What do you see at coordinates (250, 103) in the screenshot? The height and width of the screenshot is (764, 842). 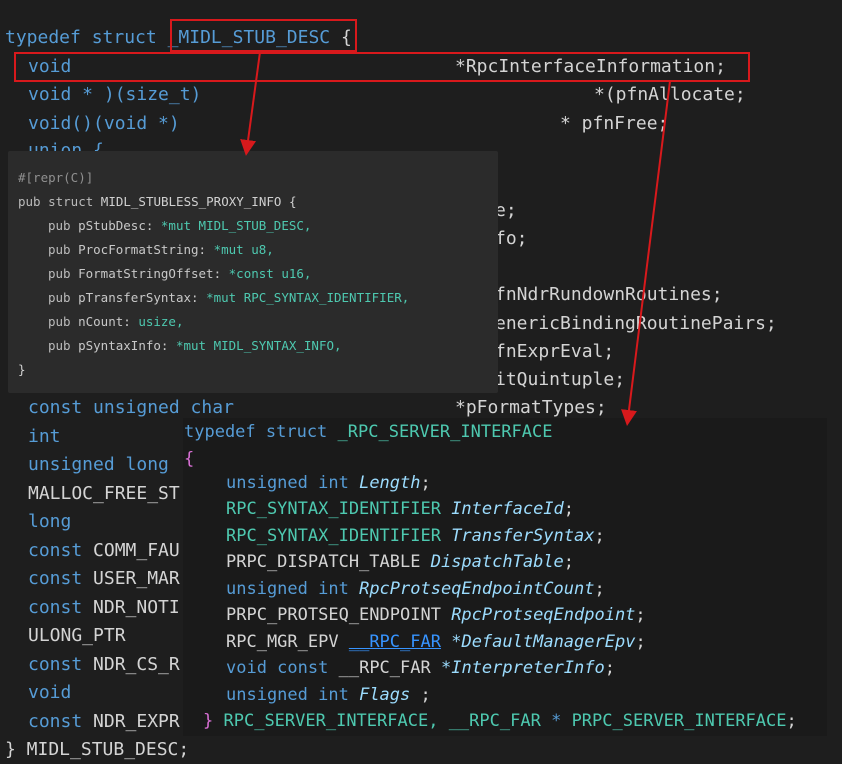 I see `arrow-to-rust-popup` at bounding box center [250, 103].